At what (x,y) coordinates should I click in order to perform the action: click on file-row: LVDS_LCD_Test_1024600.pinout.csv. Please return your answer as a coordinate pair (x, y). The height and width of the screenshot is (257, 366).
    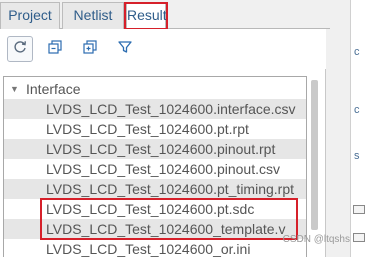
    Looking at the image, I should click on (155, 169).